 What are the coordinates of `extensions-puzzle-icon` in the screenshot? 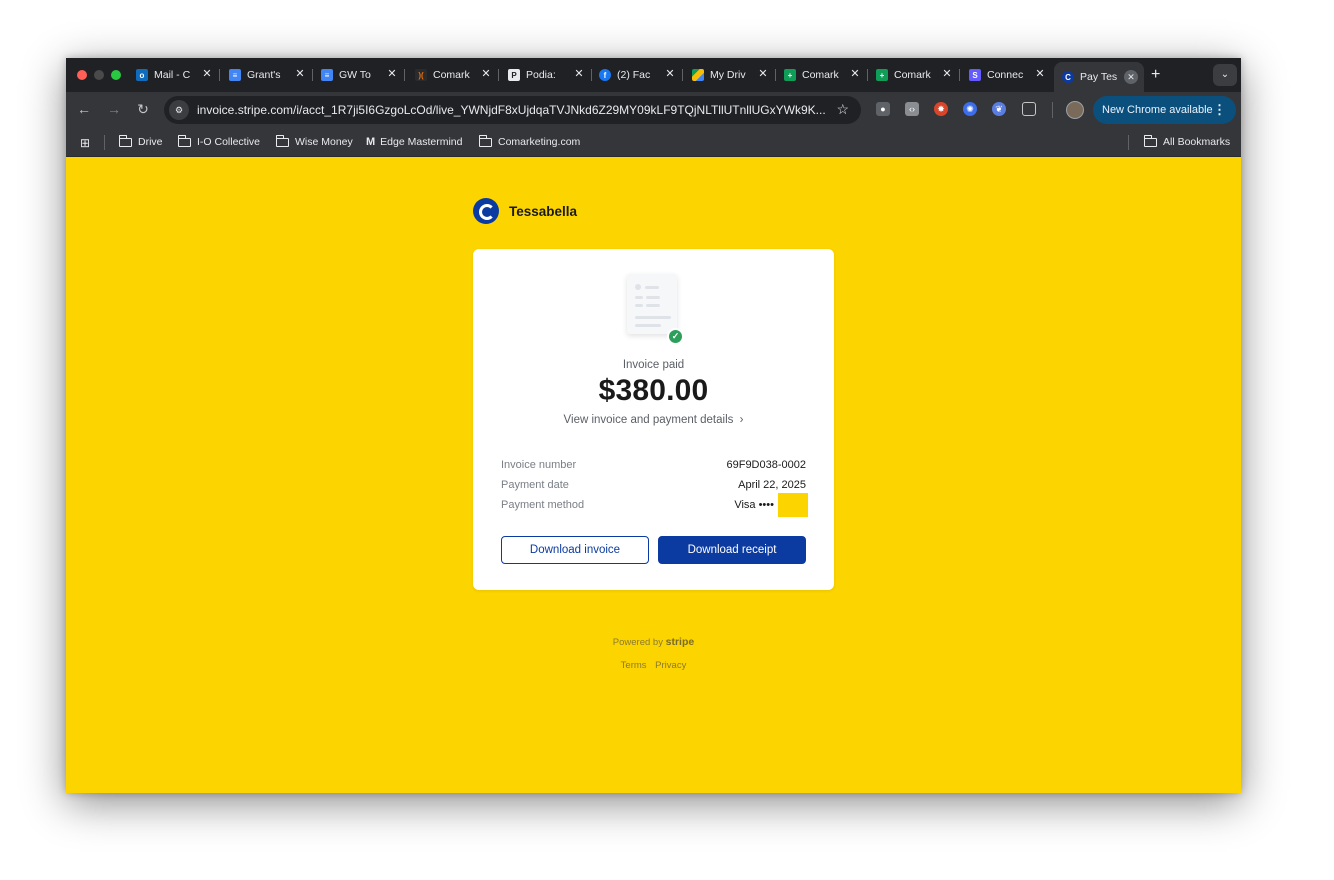 It's located at (1029, 109).